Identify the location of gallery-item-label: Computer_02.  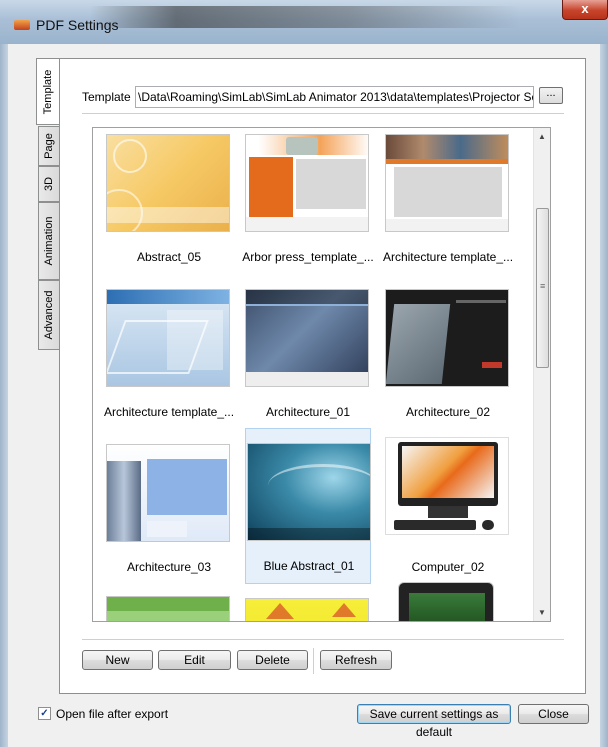
(448, 567).